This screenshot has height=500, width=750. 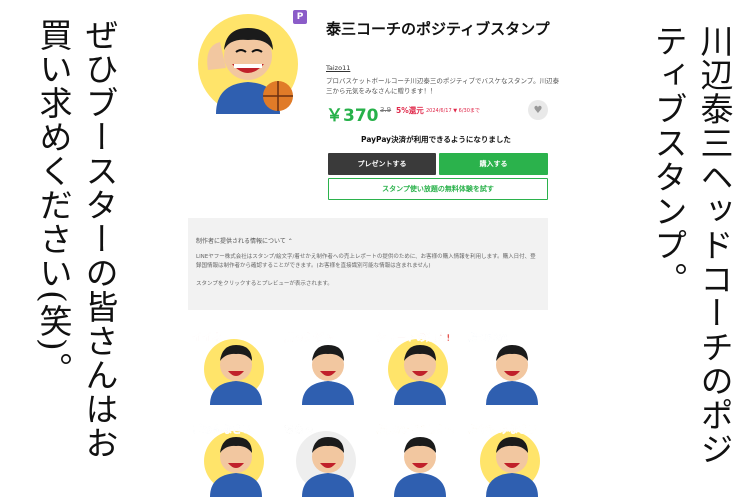 What do you see at coordinates (300, 17) in the screenshot?
I see `premium-badge: P` at bounding box center [300, 17].